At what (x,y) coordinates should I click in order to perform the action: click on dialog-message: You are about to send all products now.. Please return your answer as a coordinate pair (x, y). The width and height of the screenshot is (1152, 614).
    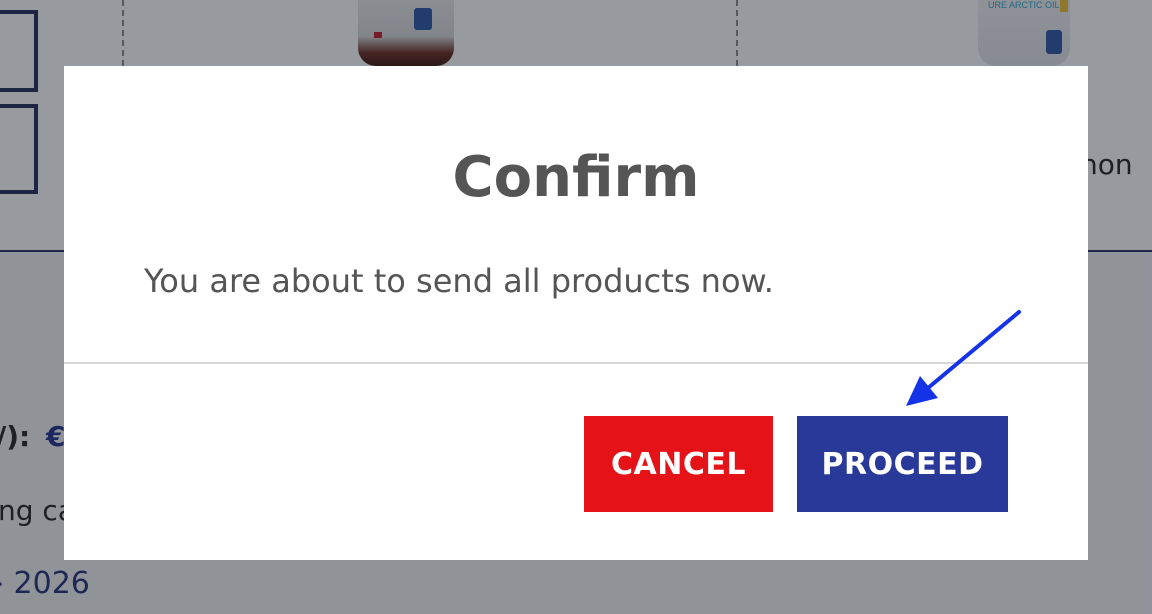
    Looking at the image, I should click on (459, 281).